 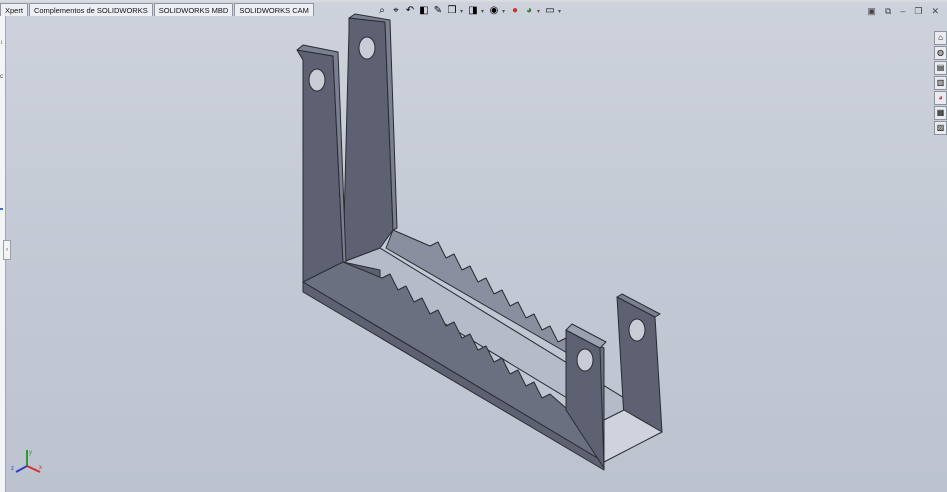 What do you see at coordinates (367, 48) in the screenshot?
I see `back-plate-hole` at bounding box center [367, 48].